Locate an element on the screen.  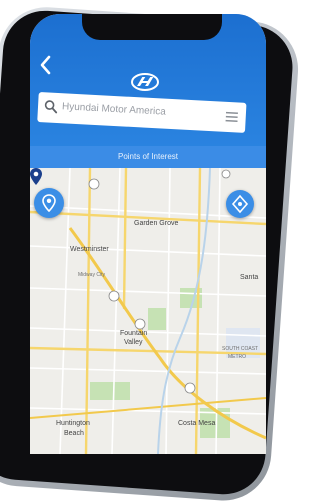
compass-icon is located at coordinates (240, 204).